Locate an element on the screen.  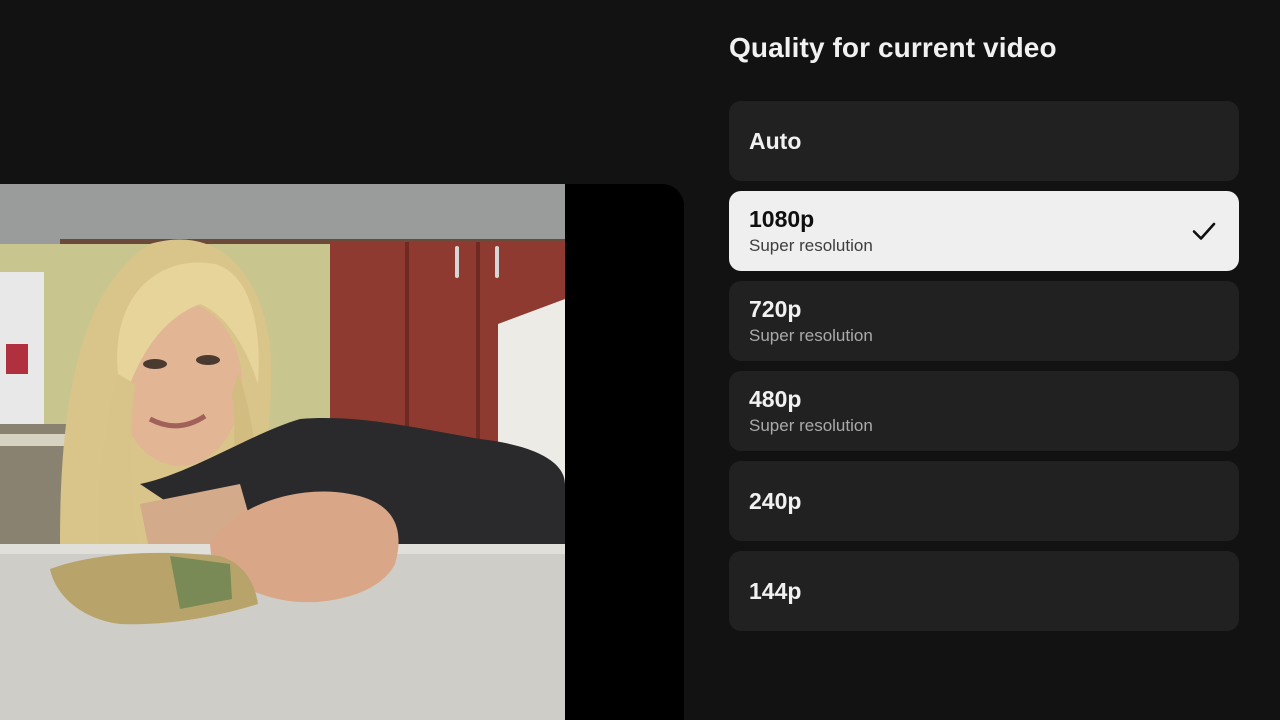
quality-option-144p: 144p is located at coordinates (984, 591).